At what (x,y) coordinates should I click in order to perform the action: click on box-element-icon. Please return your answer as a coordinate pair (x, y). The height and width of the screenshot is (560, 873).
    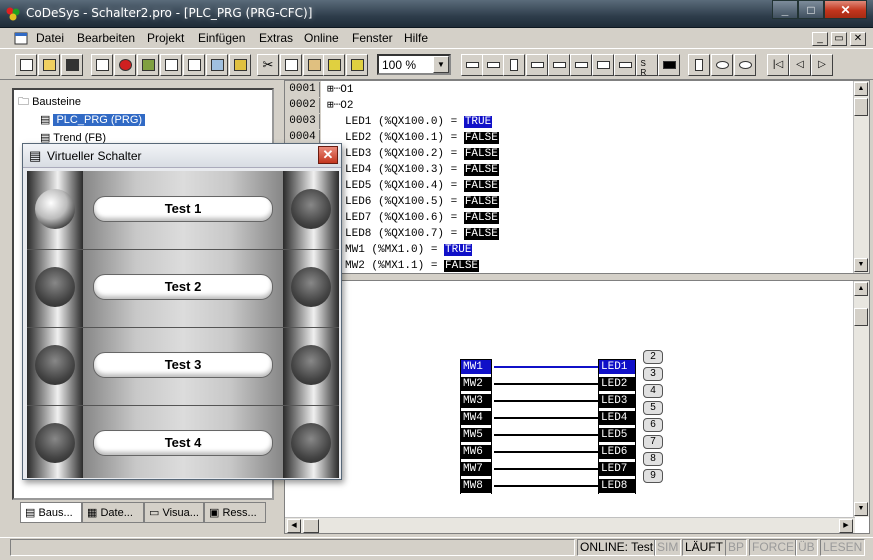
    Looking at the image, I should click on (514, 65).